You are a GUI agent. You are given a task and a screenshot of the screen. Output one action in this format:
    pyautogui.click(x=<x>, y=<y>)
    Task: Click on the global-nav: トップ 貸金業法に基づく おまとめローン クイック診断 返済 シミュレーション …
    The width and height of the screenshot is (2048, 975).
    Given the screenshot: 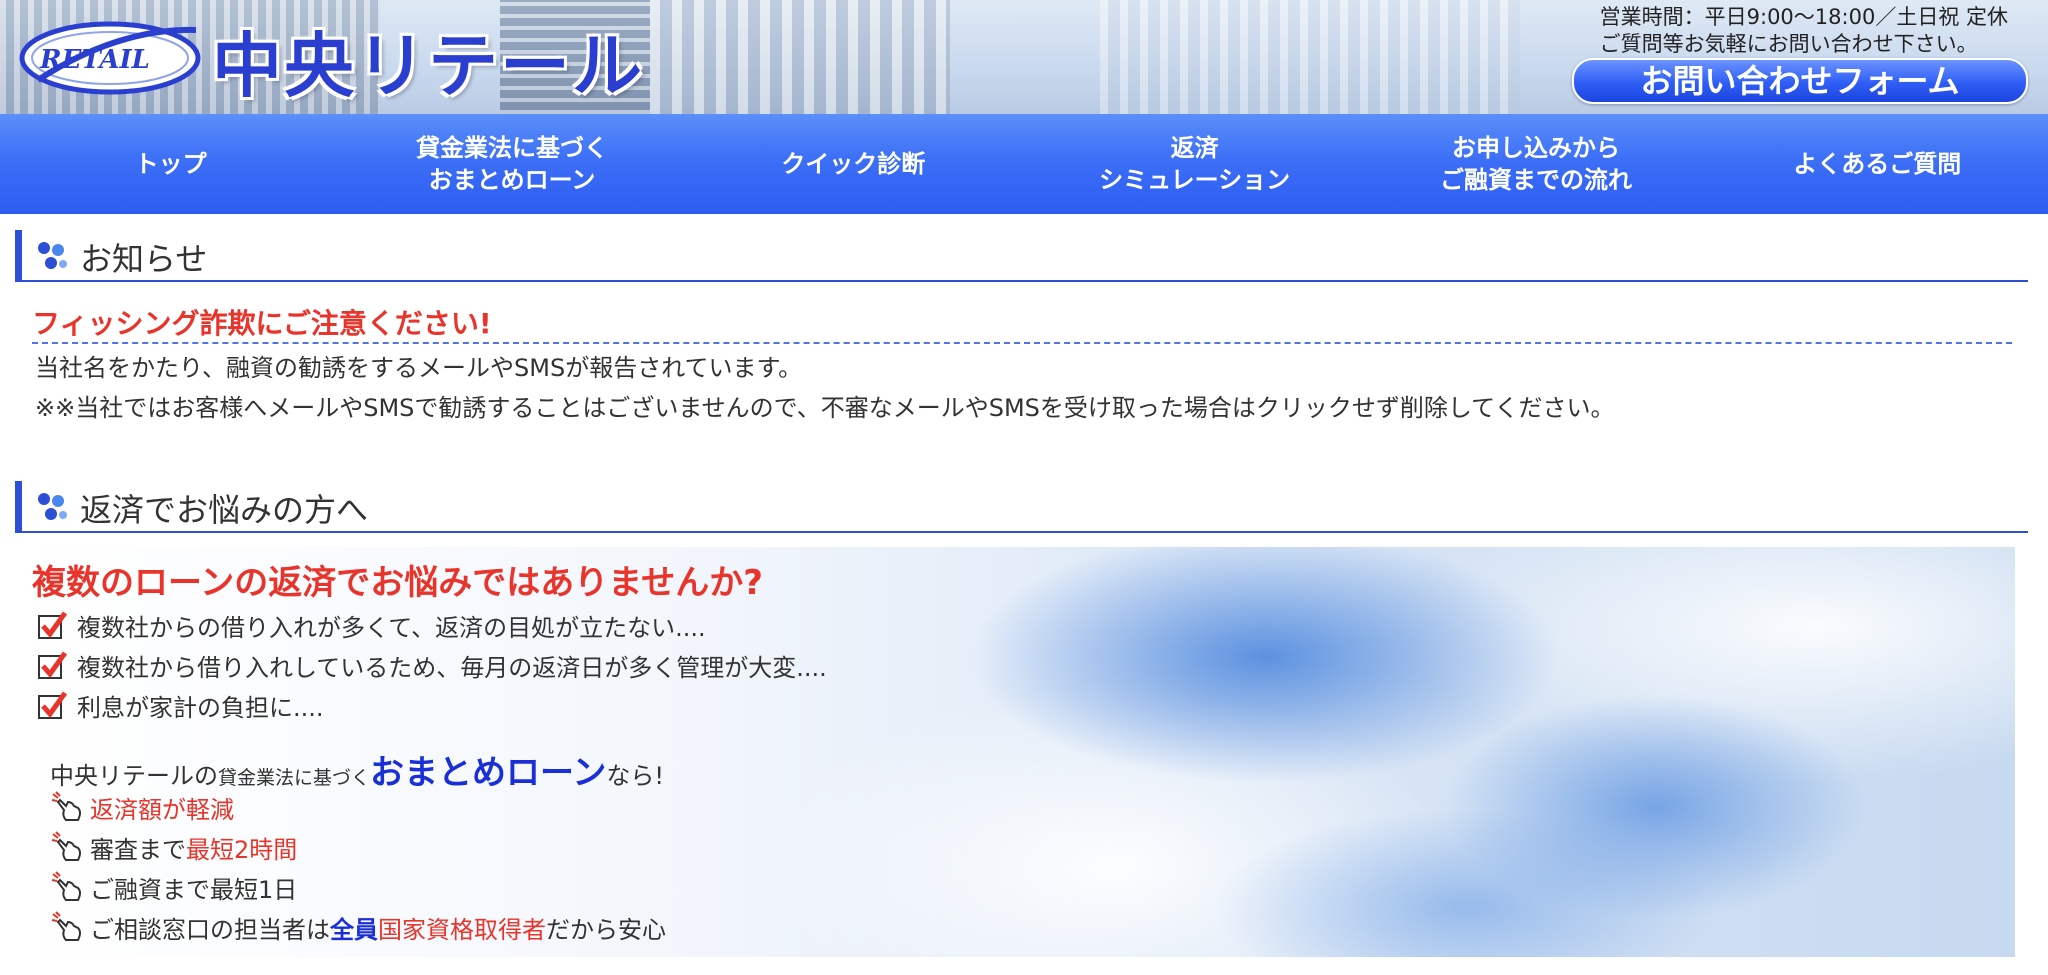 What is the action you would take?
    pyautogui.click(x=1024, y=164)
    